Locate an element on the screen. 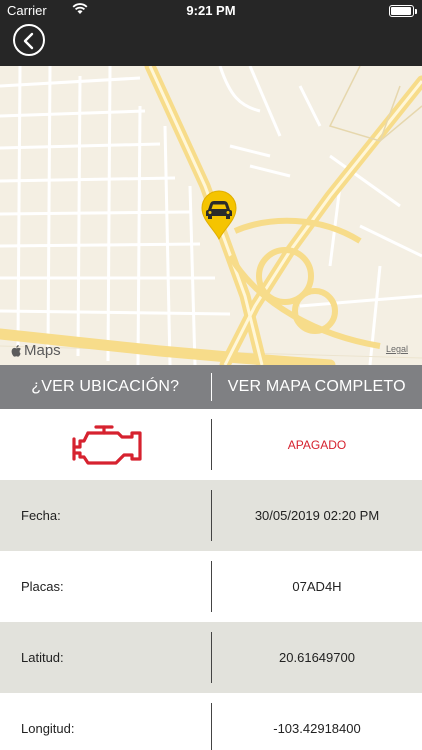 This screenshot has height=750, width=422. apple-icon is located at coordinates (16, 350).